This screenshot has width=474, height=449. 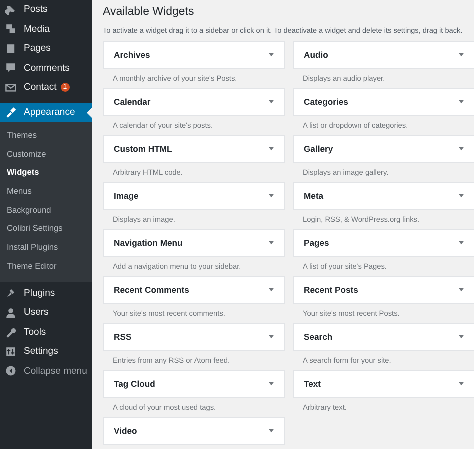 I want to click on paintbrush-icon, so click(x=11, y=112).